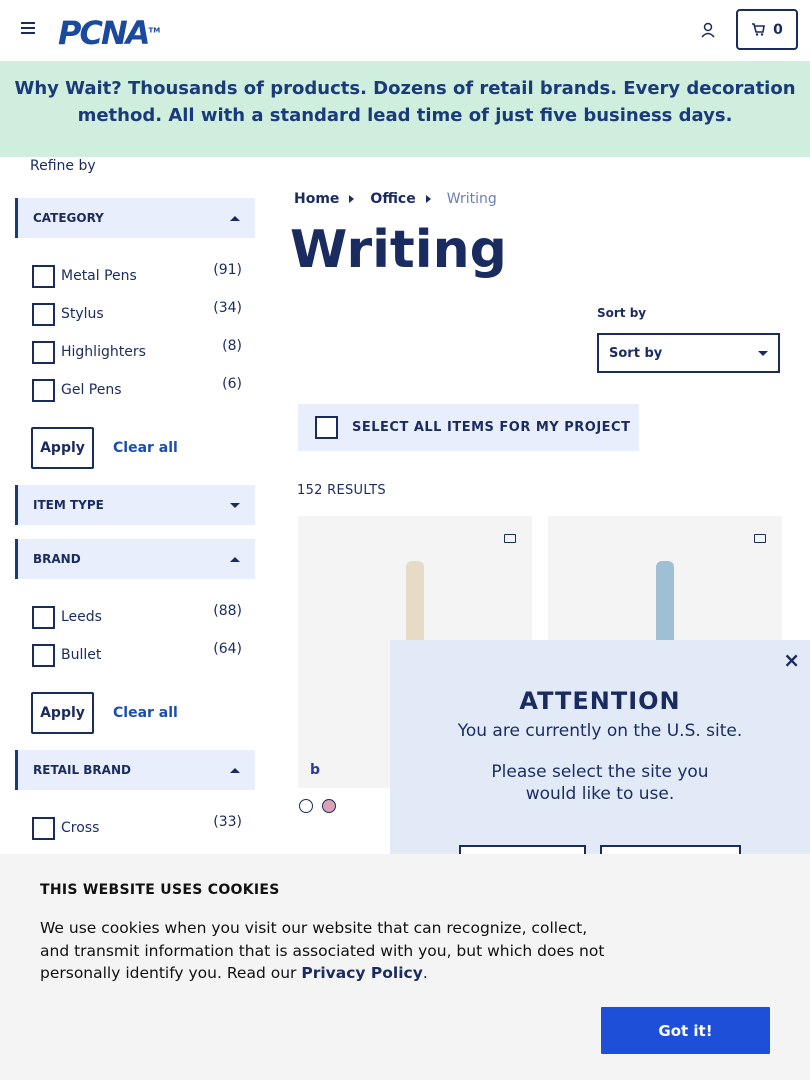 The width and height of the screenshot is (810, 1080). I want to click on breadcrumb: Home Office Writing, so click(395, 199).